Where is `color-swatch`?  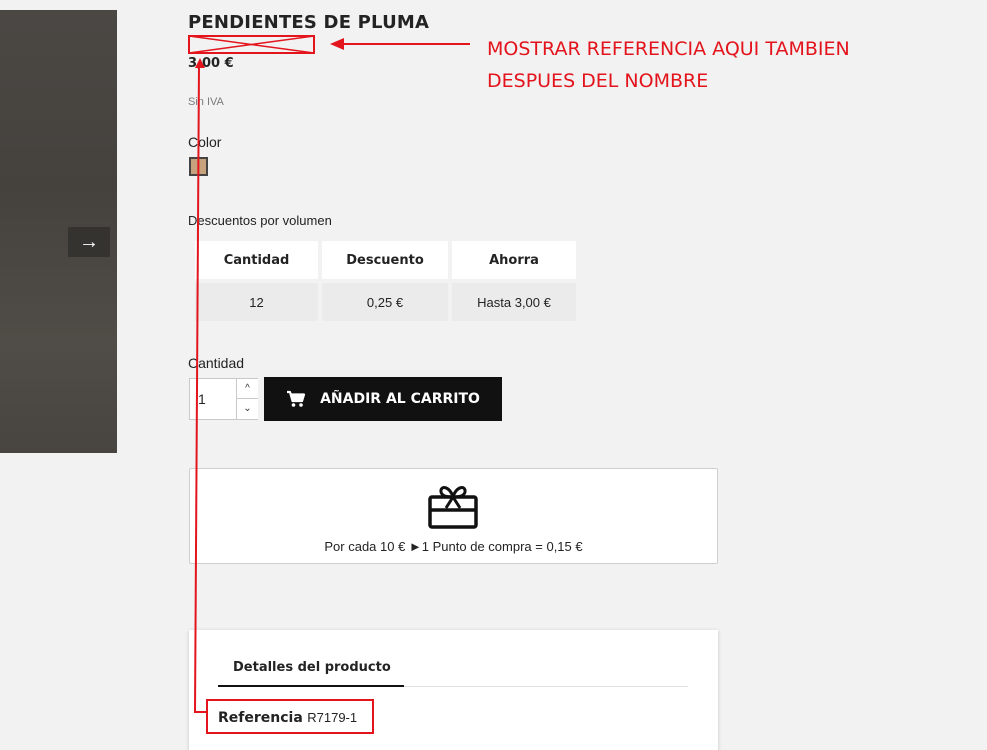 color-swatch is located at coordinates (198, 166).